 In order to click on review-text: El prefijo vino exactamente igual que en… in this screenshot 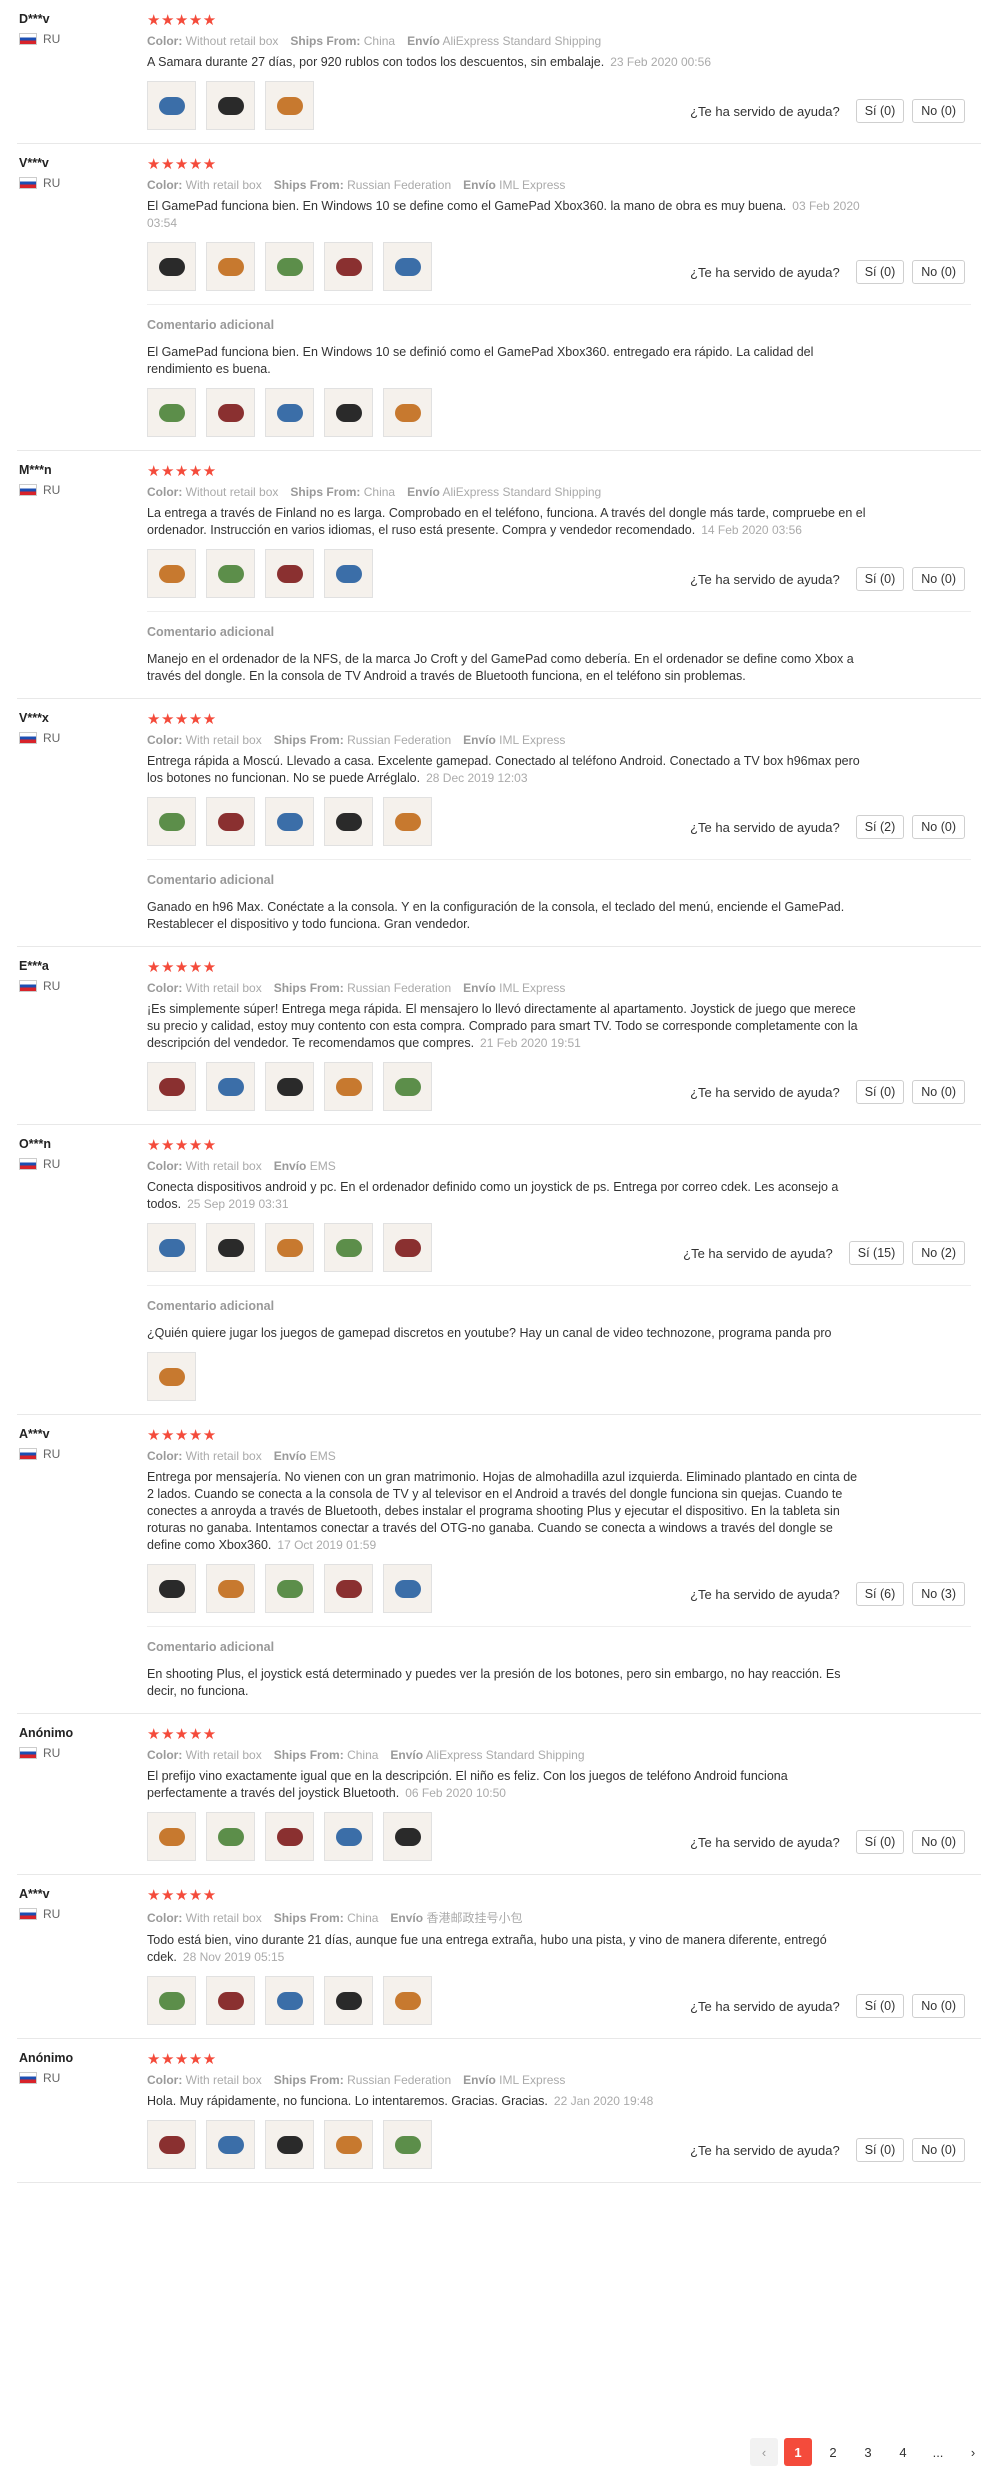, I will do `click(507, 1785)`.